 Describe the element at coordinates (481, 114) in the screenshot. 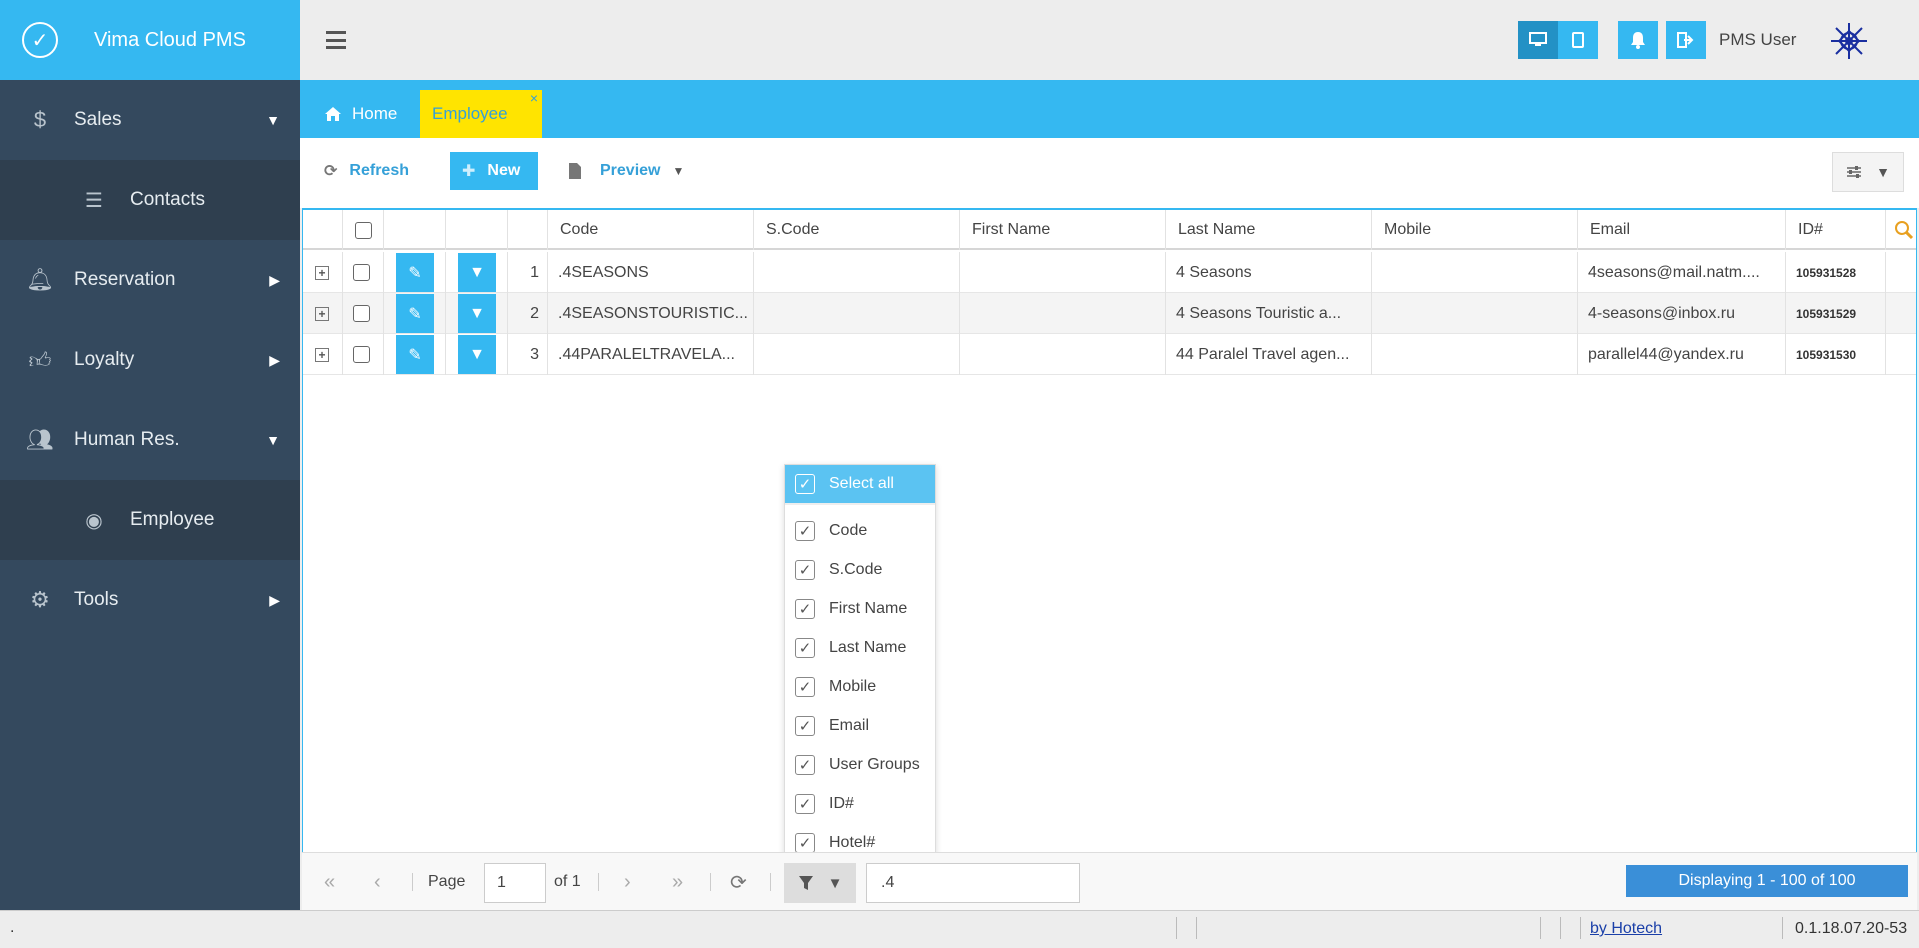

I see `tab-employee: Employee ×` at that location.